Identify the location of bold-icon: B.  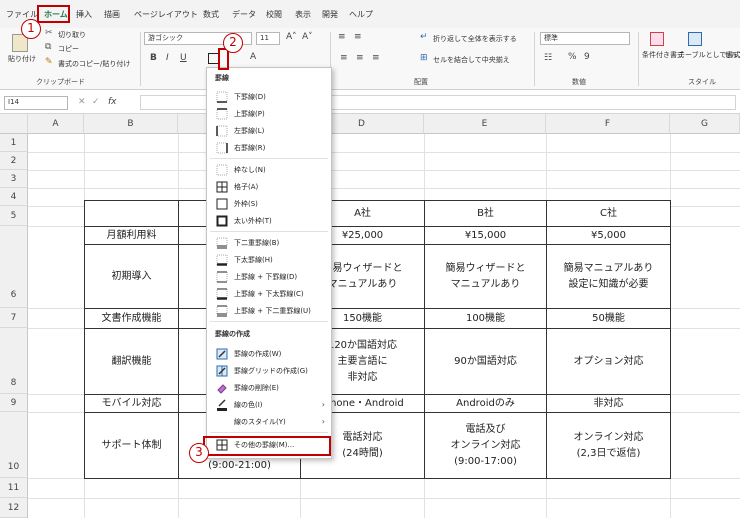
(153, 58).